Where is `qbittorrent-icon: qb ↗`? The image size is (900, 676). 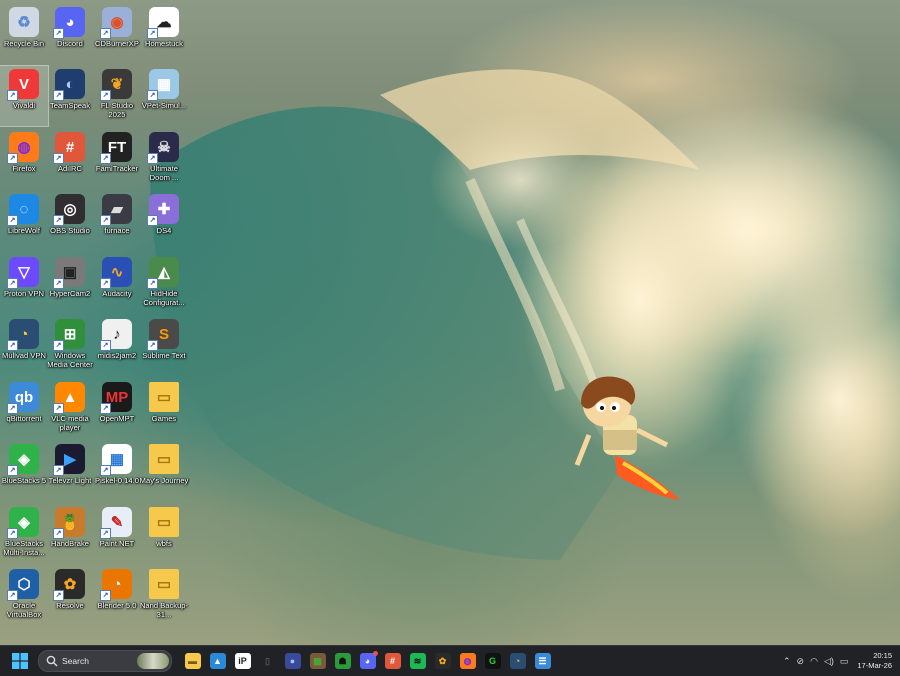
qbittorrent-icon: qb ↗ is located at coordinates (23, 398).